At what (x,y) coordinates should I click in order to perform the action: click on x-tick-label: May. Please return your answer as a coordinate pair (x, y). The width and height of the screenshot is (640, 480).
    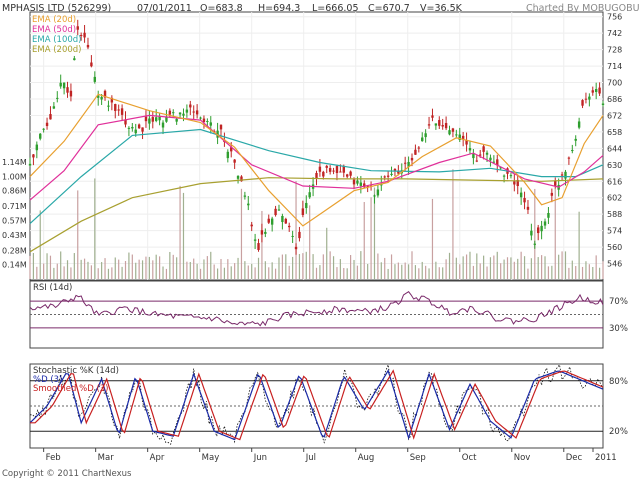
    Looking at the image, I should click on (211, 458).